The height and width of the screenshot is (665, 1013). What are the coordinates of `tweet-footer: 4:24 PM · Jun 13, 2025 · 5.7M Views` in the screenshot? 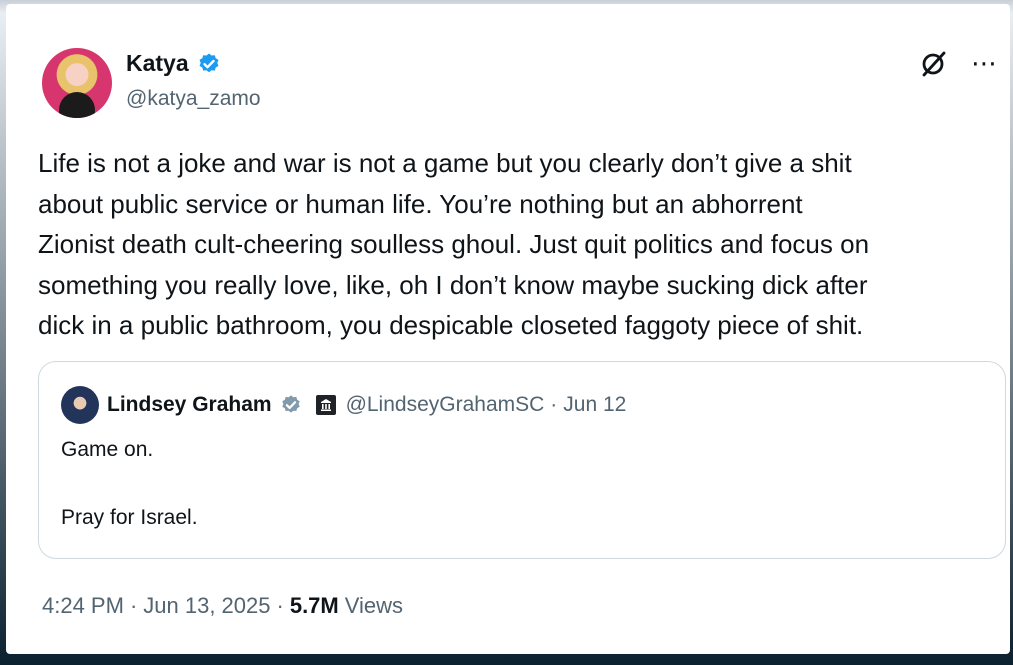 It's located at (222, 606).